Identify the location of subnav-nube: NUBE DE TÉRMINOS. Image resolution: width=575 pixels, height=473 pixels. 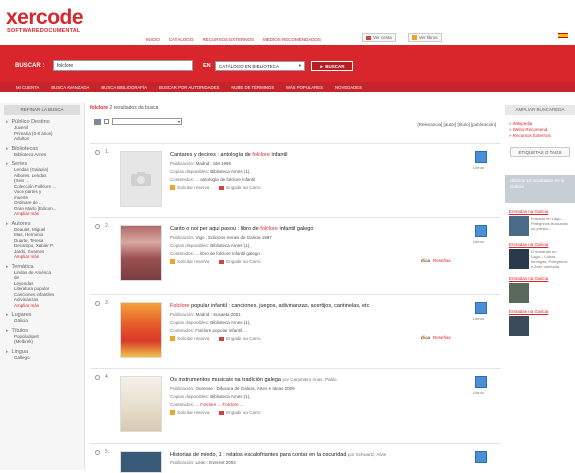
(252, 87).